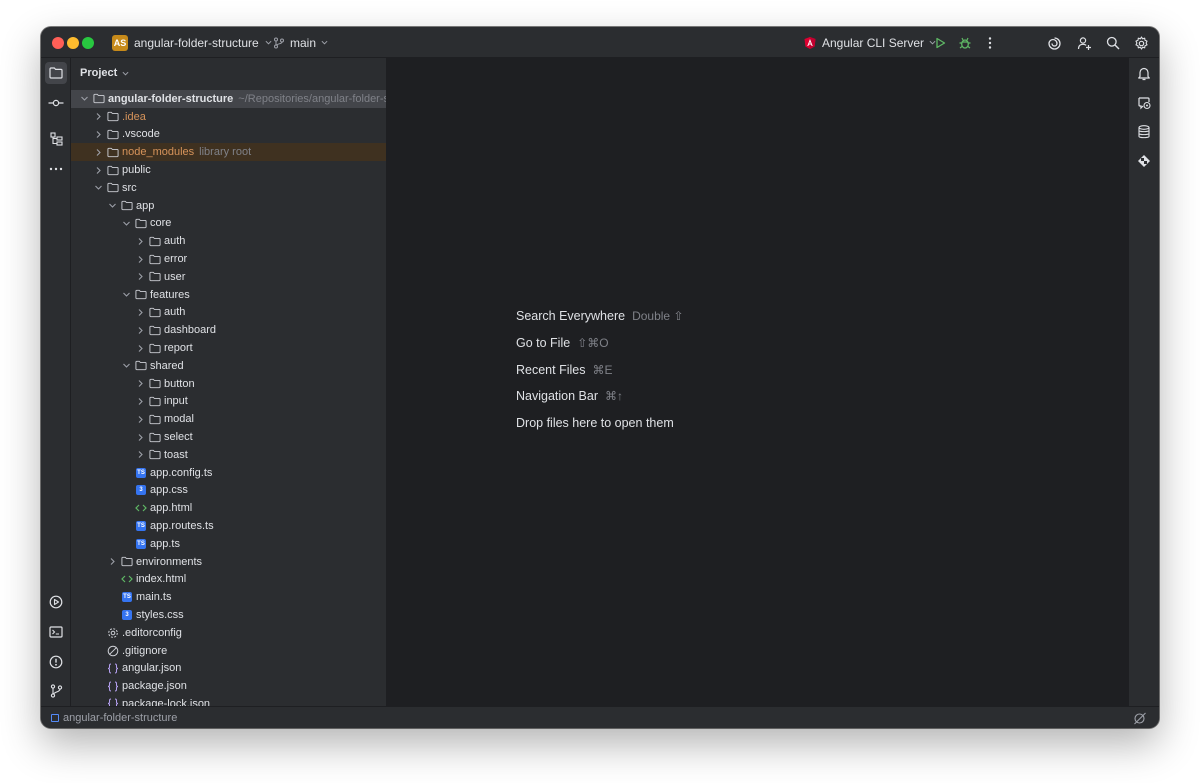  What do you see at coordinates (129, 187) in the screenshot?
I see `tree-item-label: src` at bounding box center [129, 187].